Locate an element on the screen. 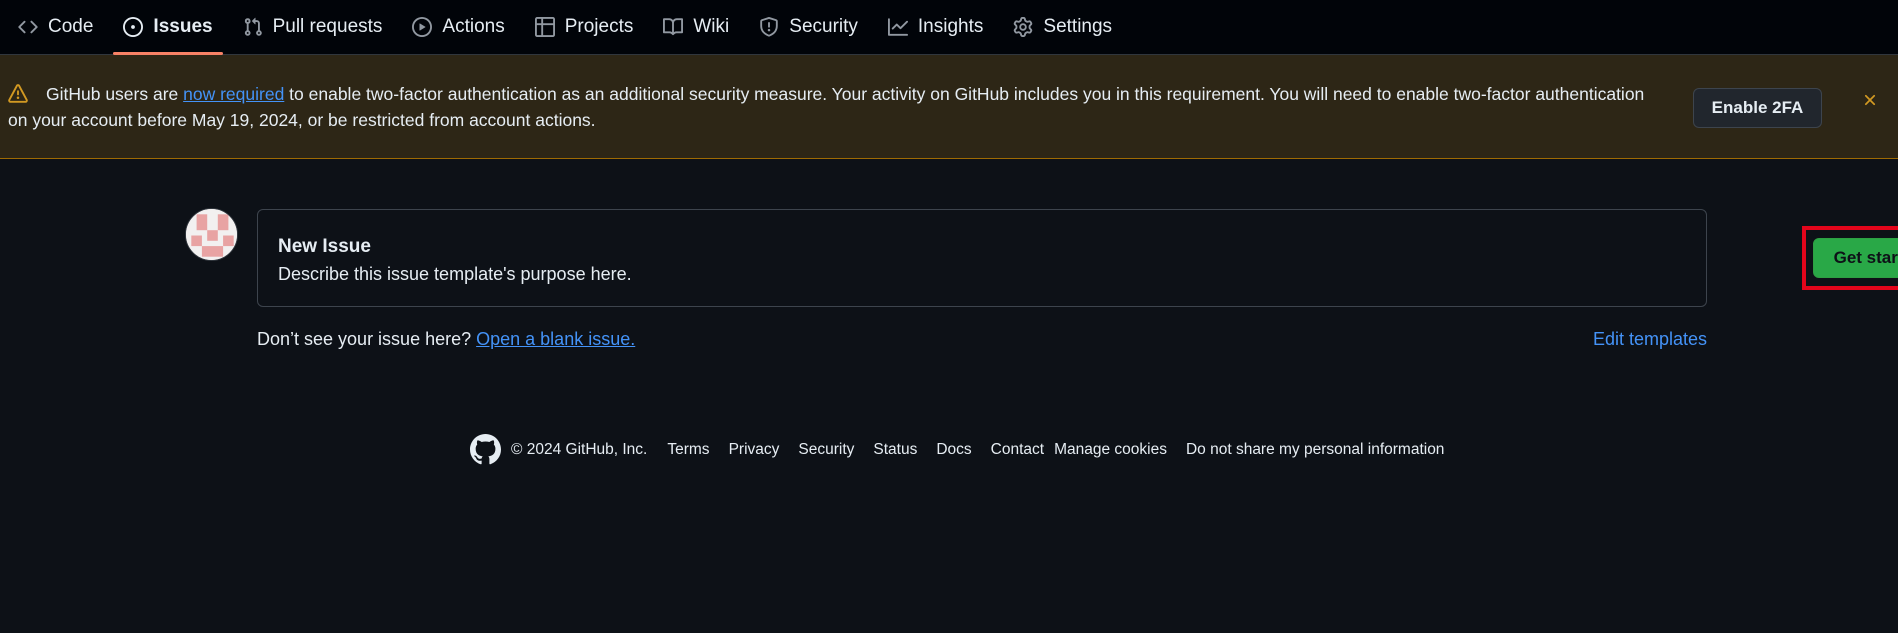 The width and height of the screenshot is (1898, 633). github-logo-icon is located at coordinates (485, 449).